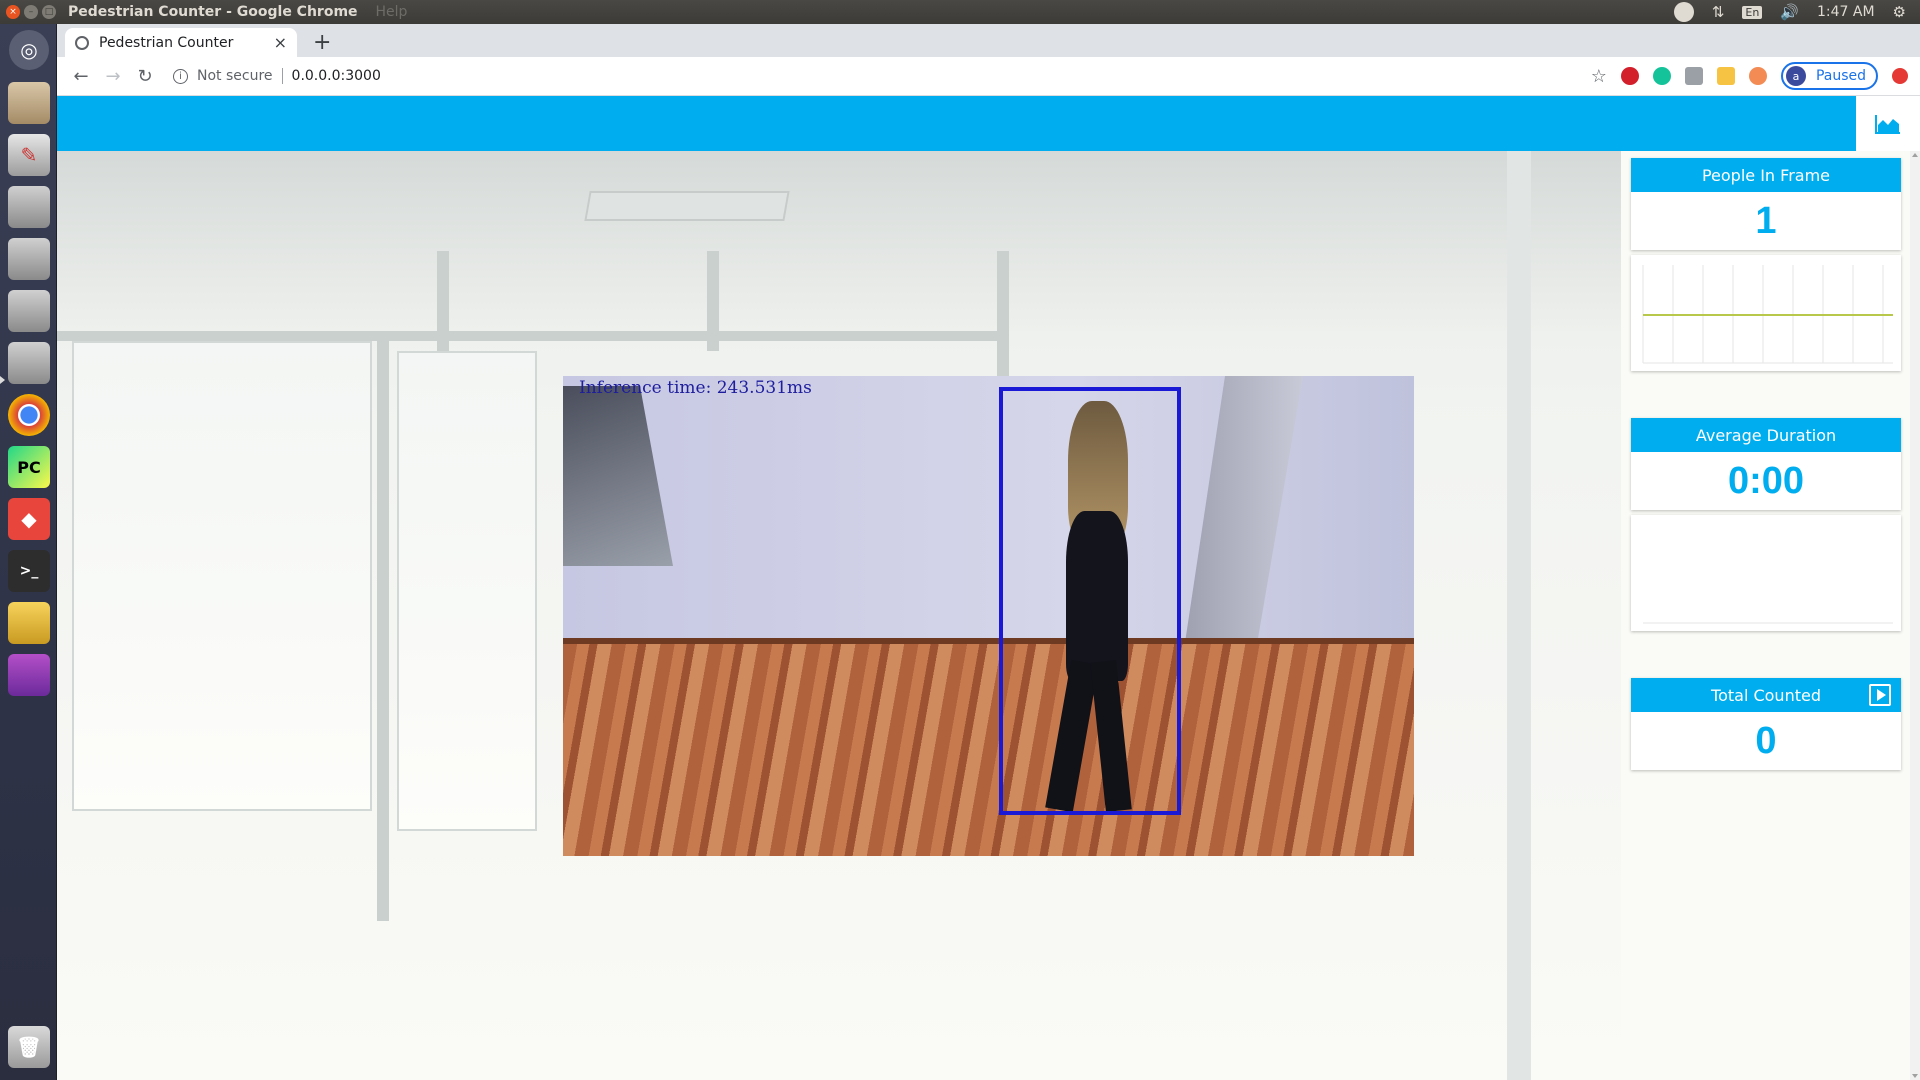  I want to click on total-counted-header: Total Counted, so click(1766, 695).